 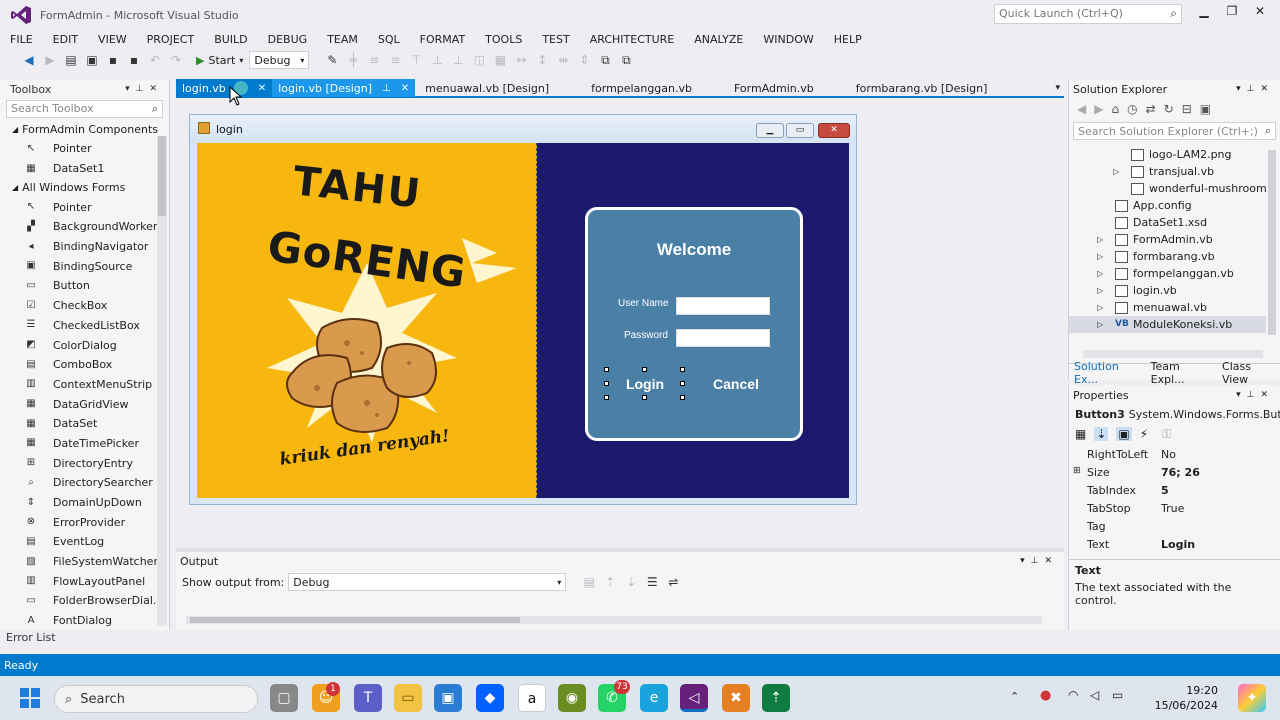 I want to click on food-image-panel: TAHU GoRENG kriuk dan renyah!, so click(x=367, y=320).